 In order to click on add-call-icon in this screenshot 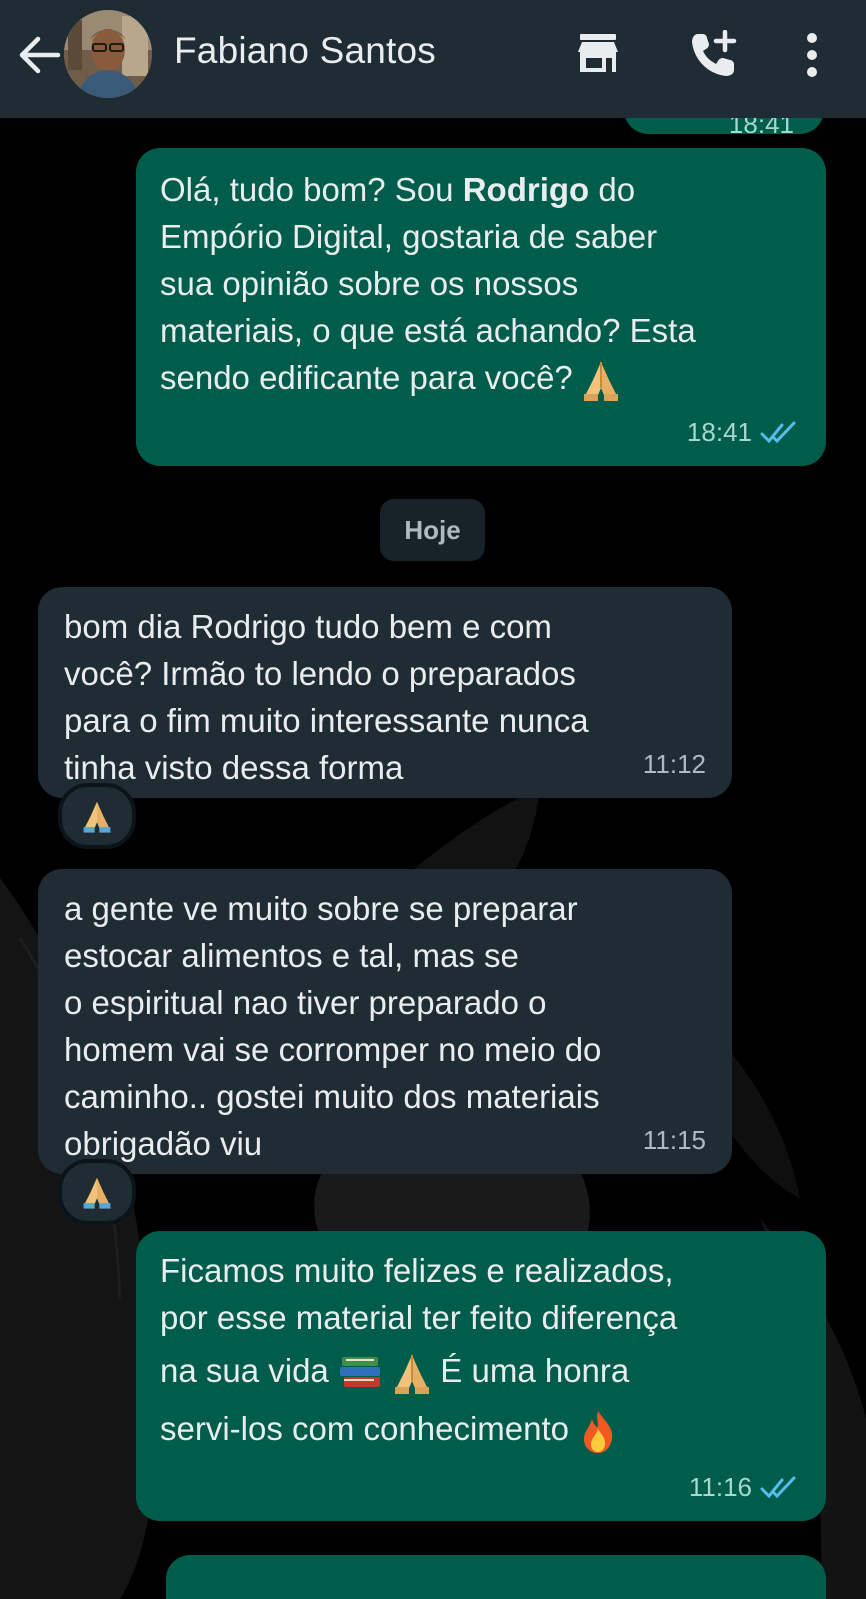, I will do `click(713, 55)`.